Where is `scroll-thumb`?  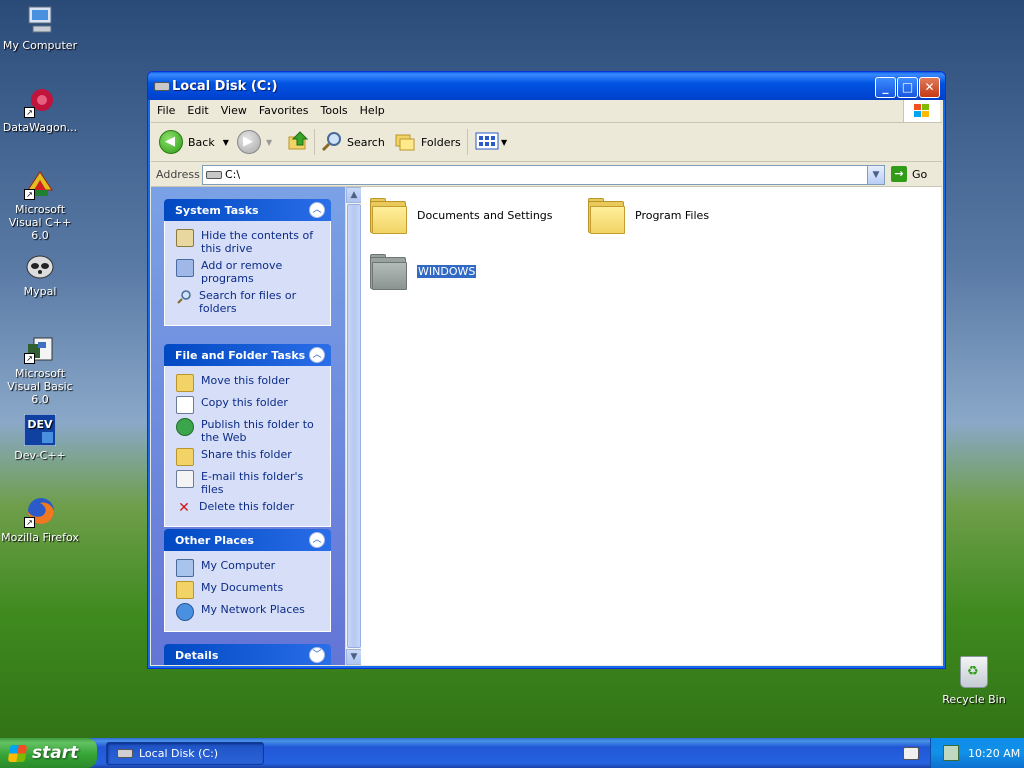 scroll-thumb is located at coordinates (354, 426).